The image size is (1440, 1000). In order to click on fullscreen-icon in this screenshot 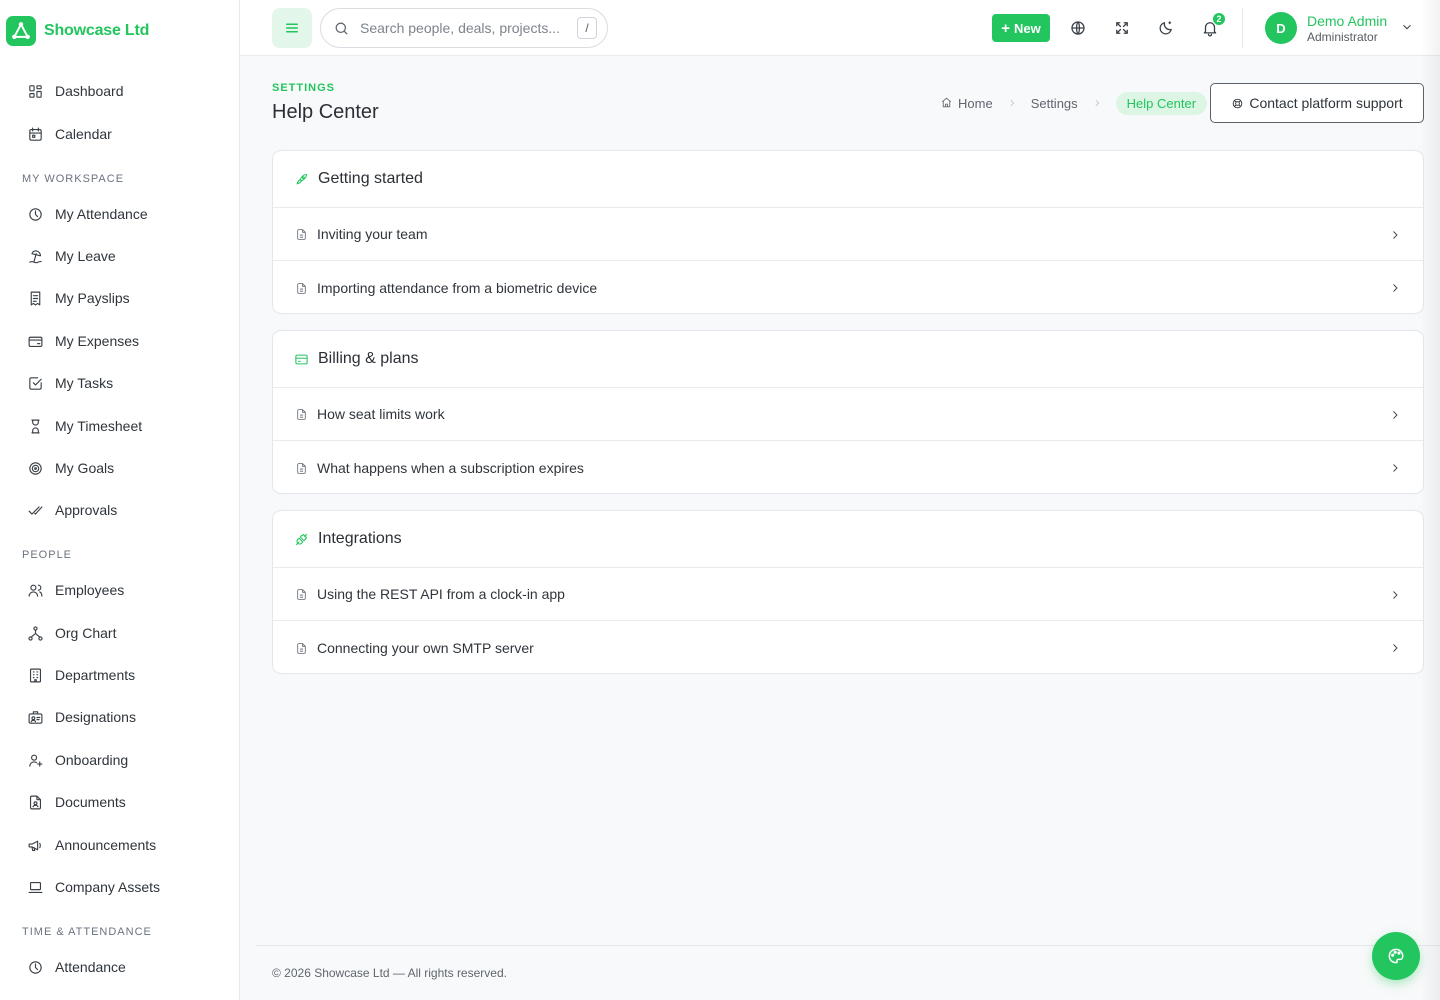, I will do `click(1122, 28)`.